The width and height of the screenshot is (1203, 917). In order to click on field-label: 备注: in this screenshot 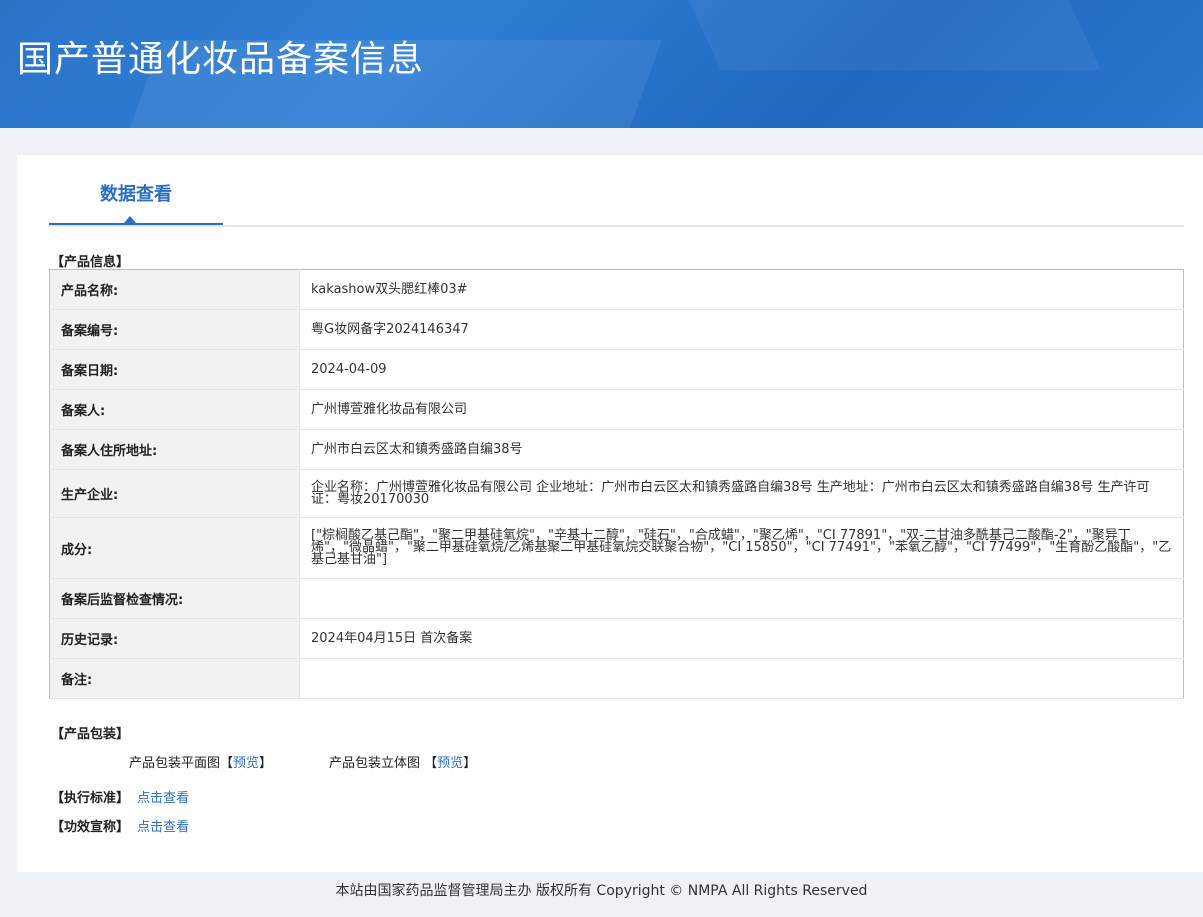, I will do `click(174, 678)`.